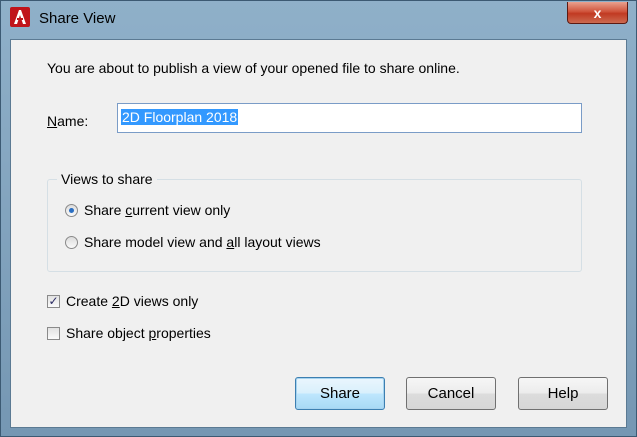 The image size is (637, 437). I want to click on radio-unchecked-icon, so click(71, 242).